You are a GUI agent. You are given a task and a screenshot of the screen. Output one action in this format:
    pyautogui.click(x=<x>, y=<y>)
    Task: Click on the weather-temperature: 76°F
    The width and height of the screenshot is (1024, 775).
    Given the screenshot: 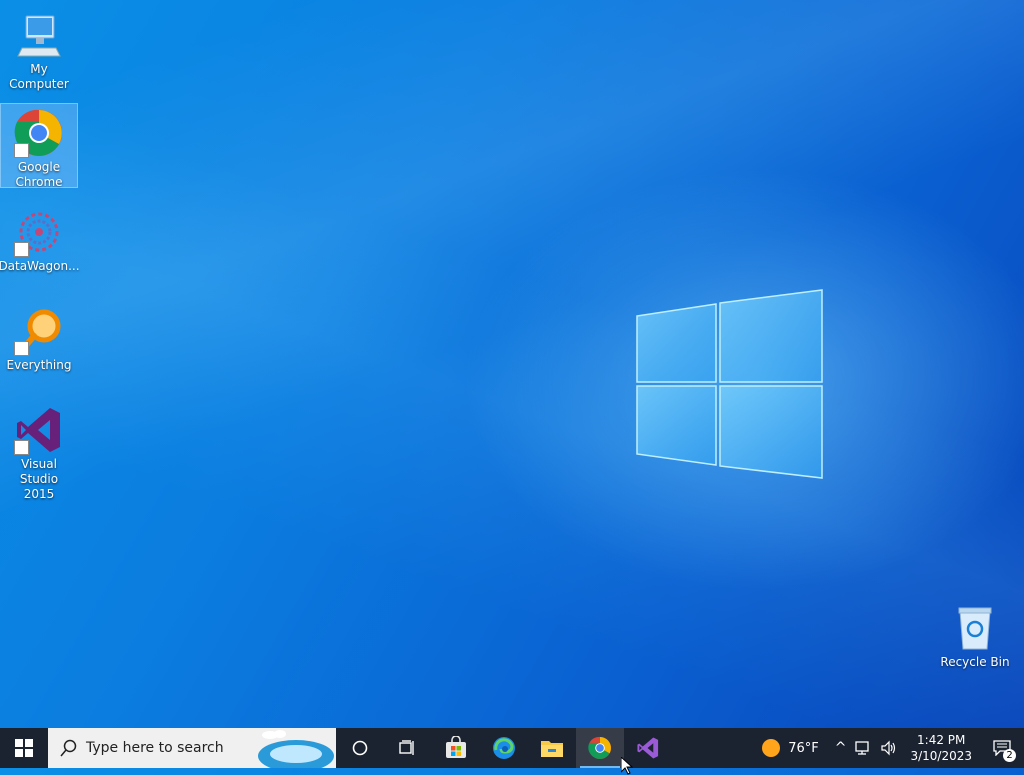 What is the action you would take?
    pyautogui.click(x=803, y=748)
    